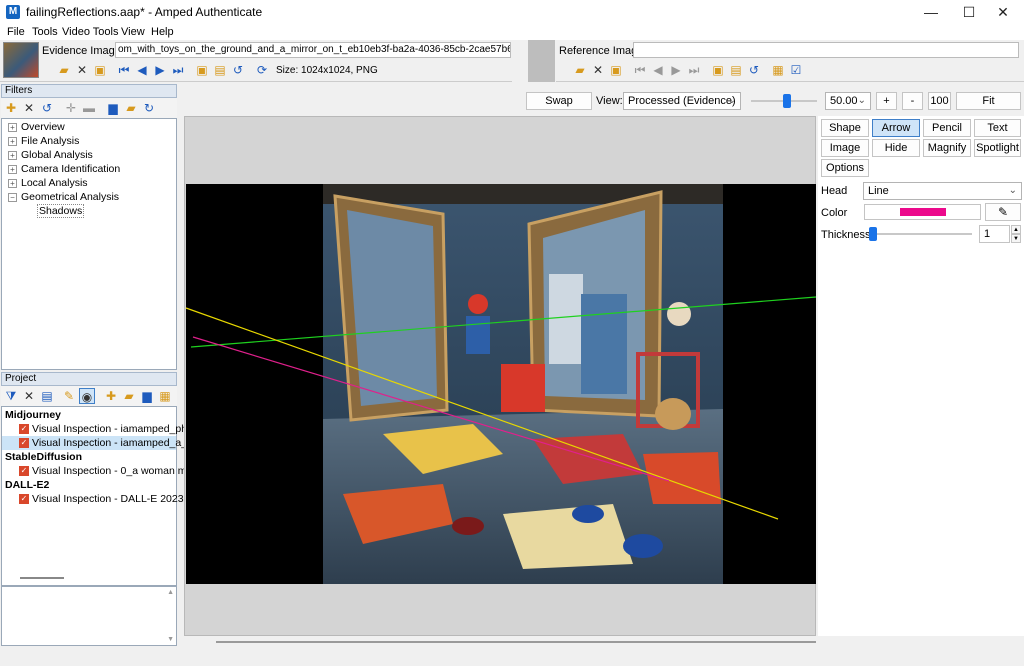  What do you see at coordinates (160, 70) in the screenshot?
I see `next-frame-icon: ▶` at bounding box center [160, 70].